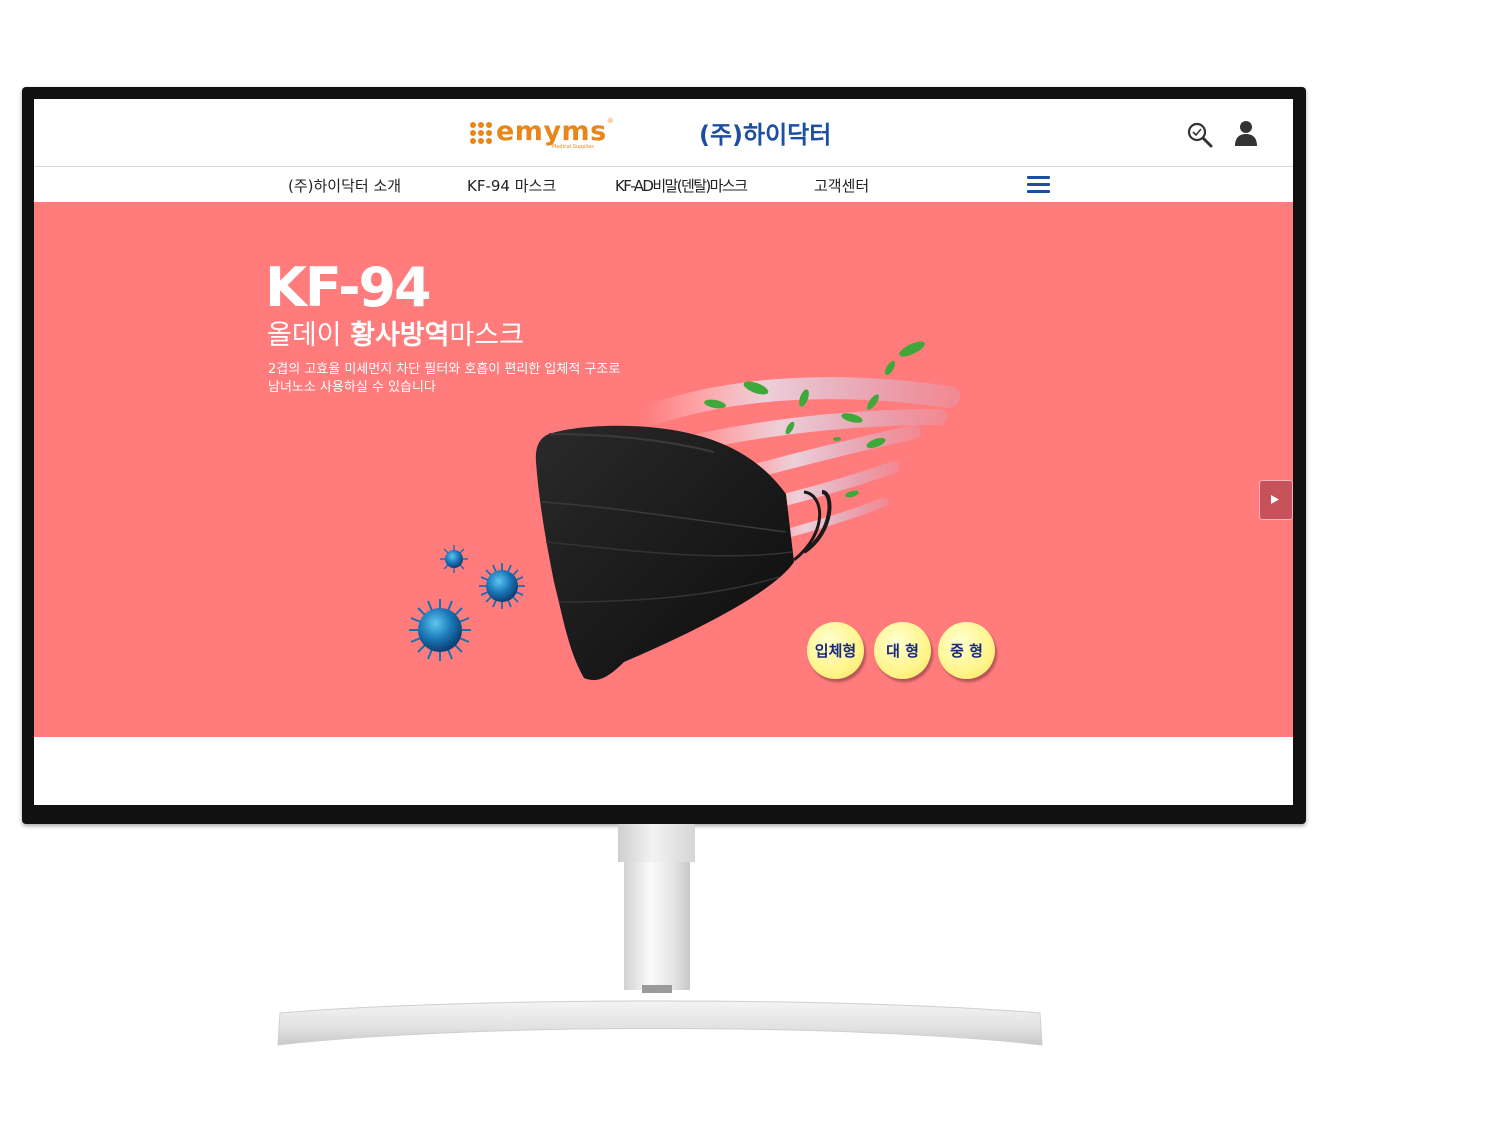  What do you see at coordinates (610, 121) in the screenshot?
I see `registered-mark-icon: ®` at bounding box center [610, 121].